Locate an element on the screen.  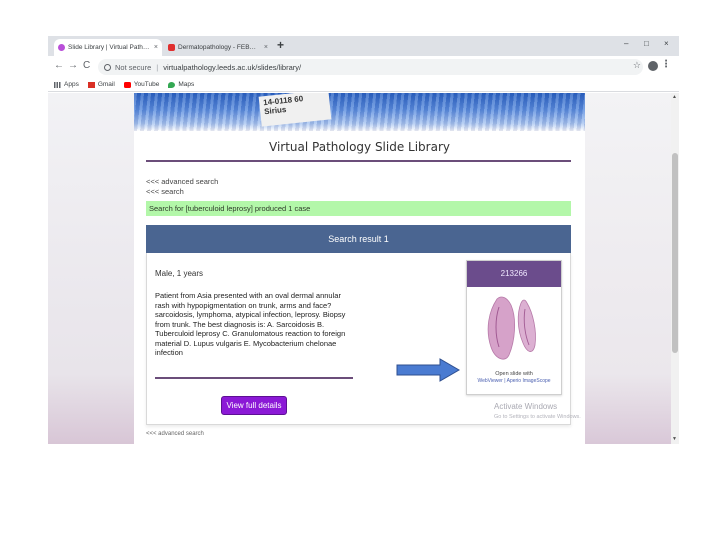
youtube-icon is located at coordinates (127, 84).